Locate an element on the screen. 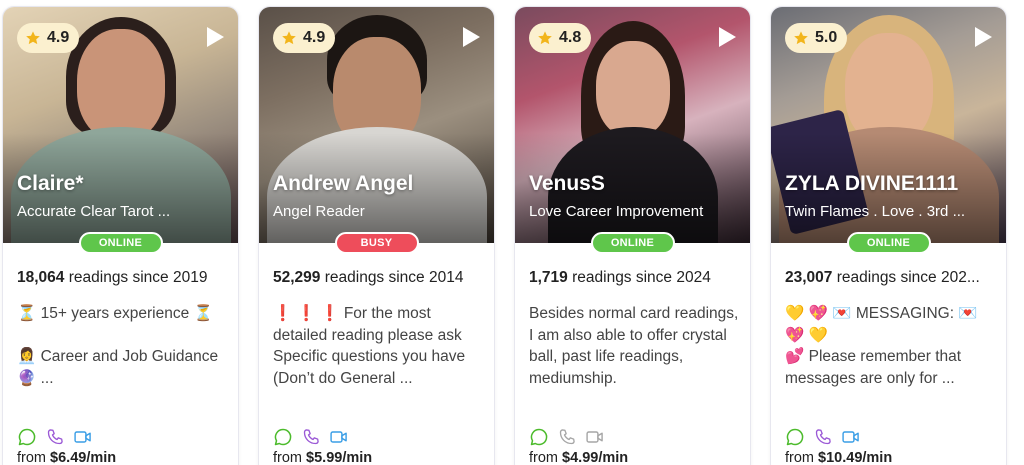  readings-summary: 1,719 readings since 2024 is located at coordinates (634, 278).